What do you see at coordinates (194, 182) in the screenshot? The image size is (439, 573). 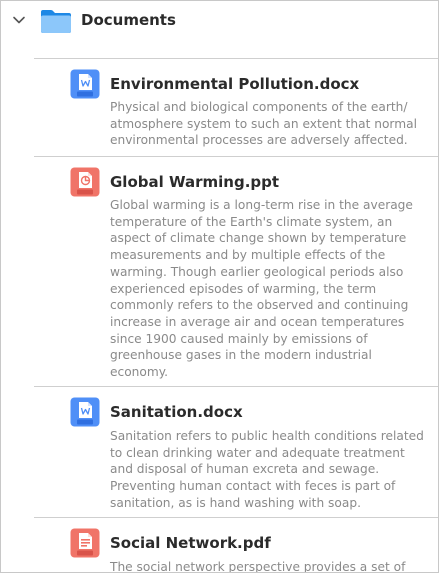 I see `file-name: Global Warming.ppt` at bounding box center [194, 182].